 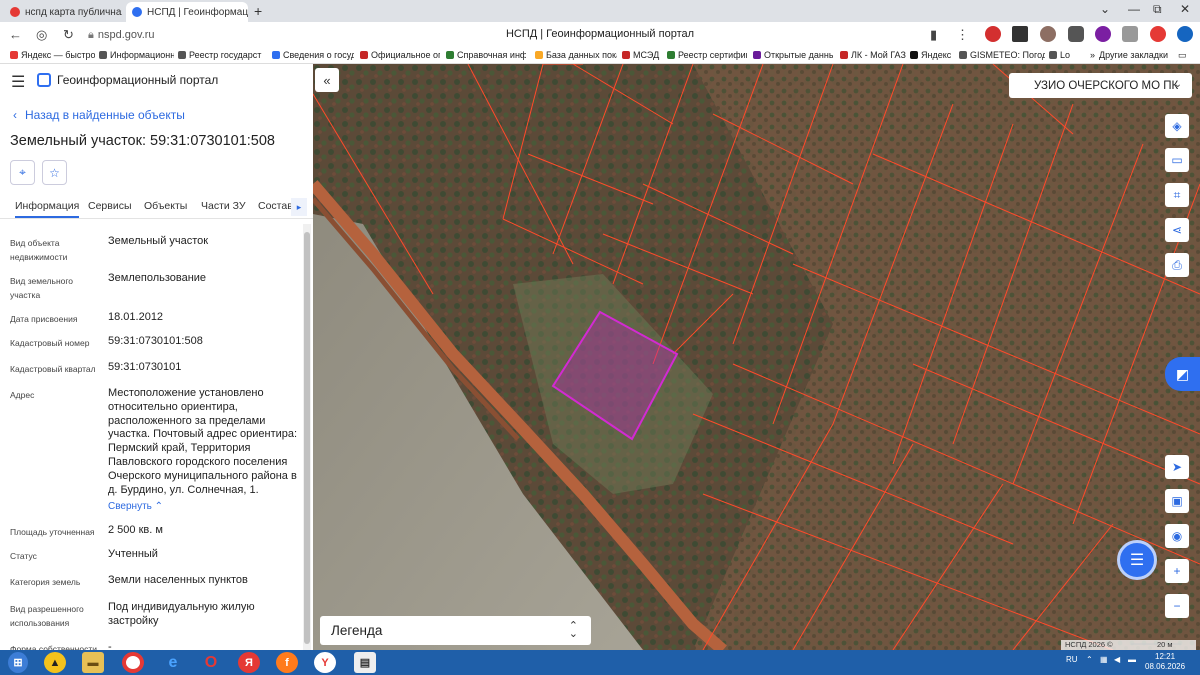 What do you see at coordinates (165, 206) in the screenshot?
I see `tab-objects: Объекты` at bounding box center [165, 206].